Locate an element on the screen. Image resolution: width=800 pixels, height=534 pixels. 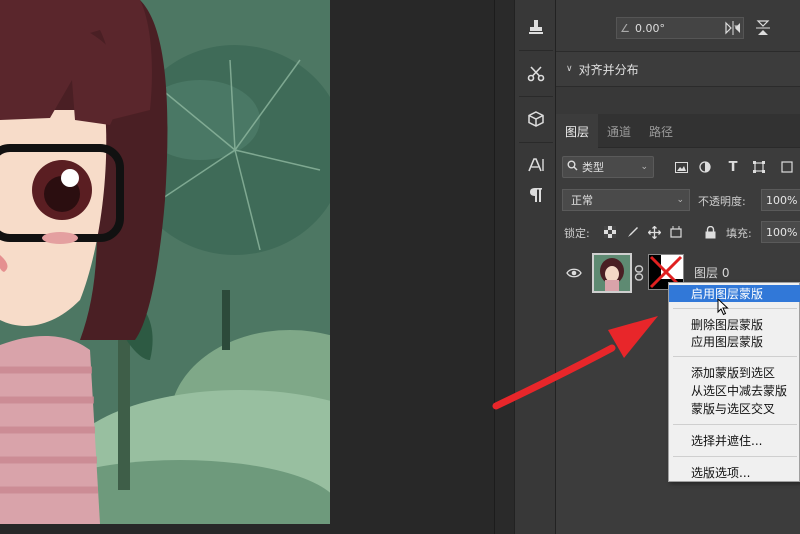
mask-link-icon is located at coordinates (640, 273).